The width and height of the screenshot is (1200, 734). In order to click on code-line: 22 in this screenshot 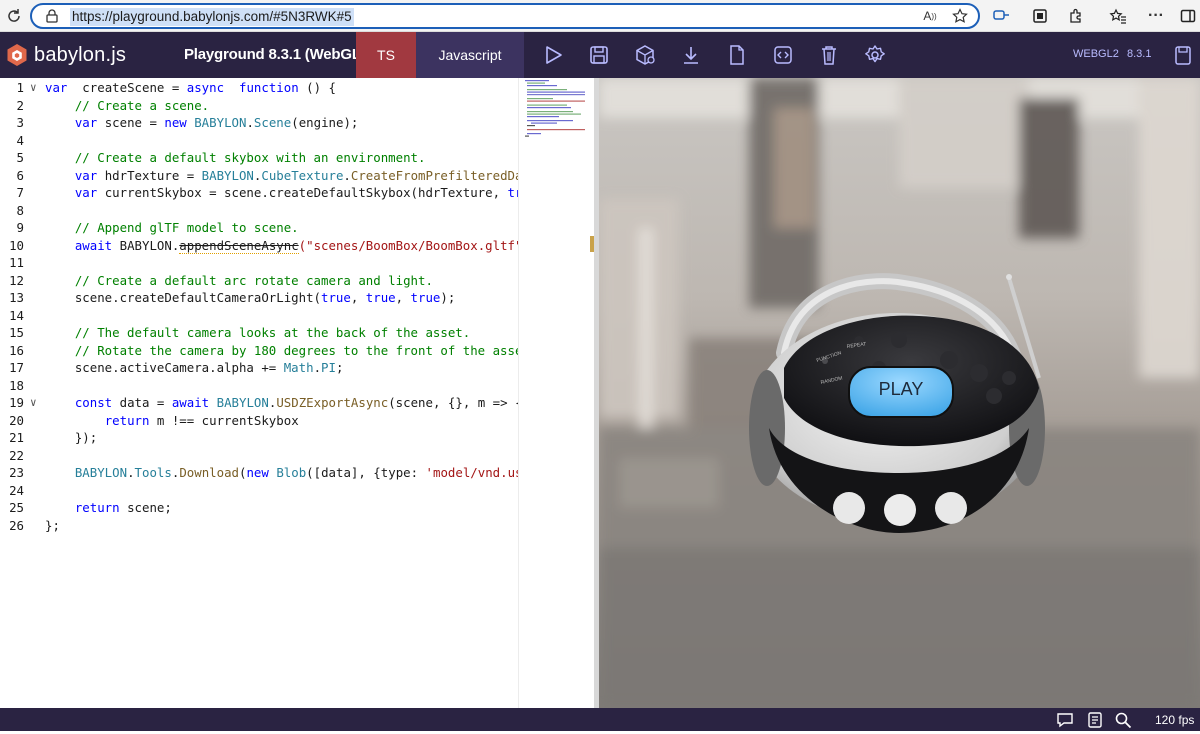, I will do `click(259, 456)`.